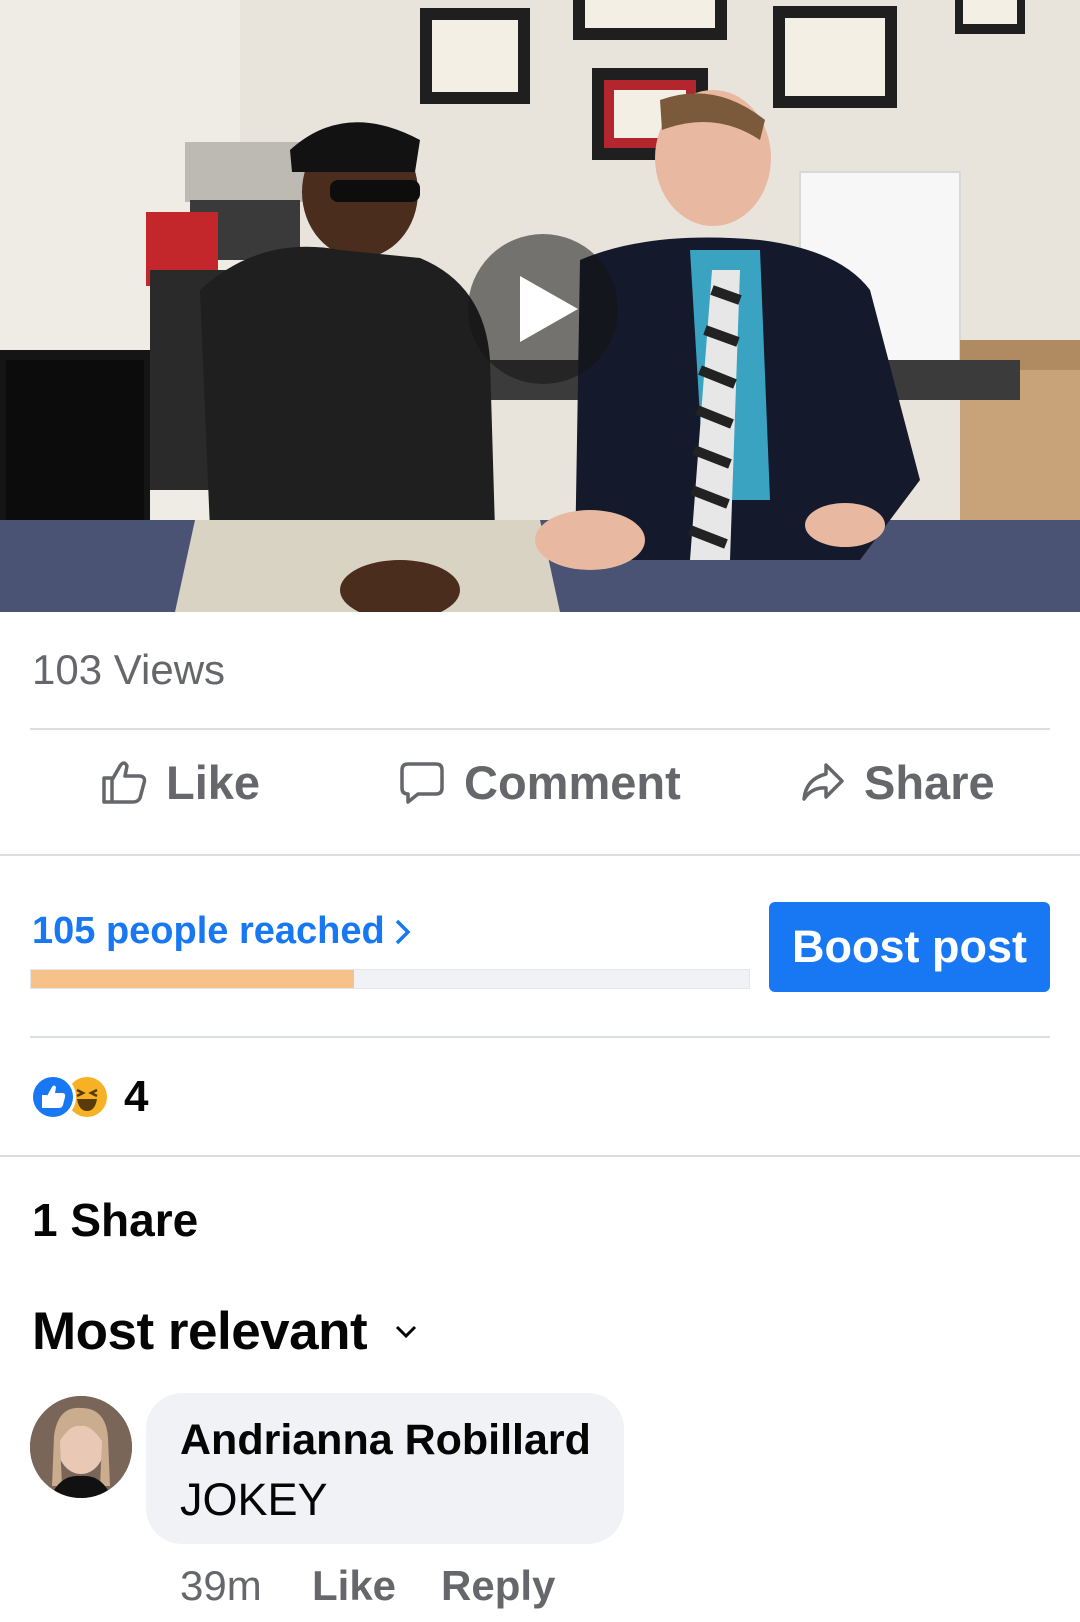 This screenshot has height=1622, width=1080. Describe the element at coordinates (354, 1586) in the screenshot. I see `comment-like-button: Like` at that location.